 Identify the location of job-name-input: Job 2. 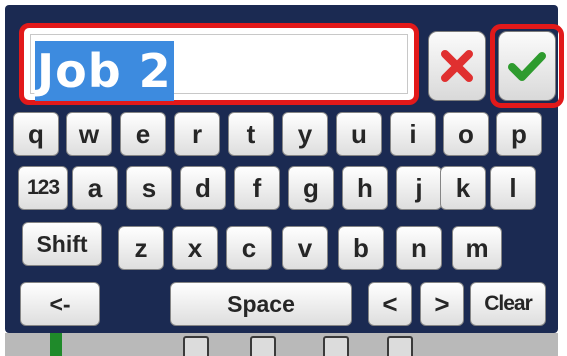
(219, 67).